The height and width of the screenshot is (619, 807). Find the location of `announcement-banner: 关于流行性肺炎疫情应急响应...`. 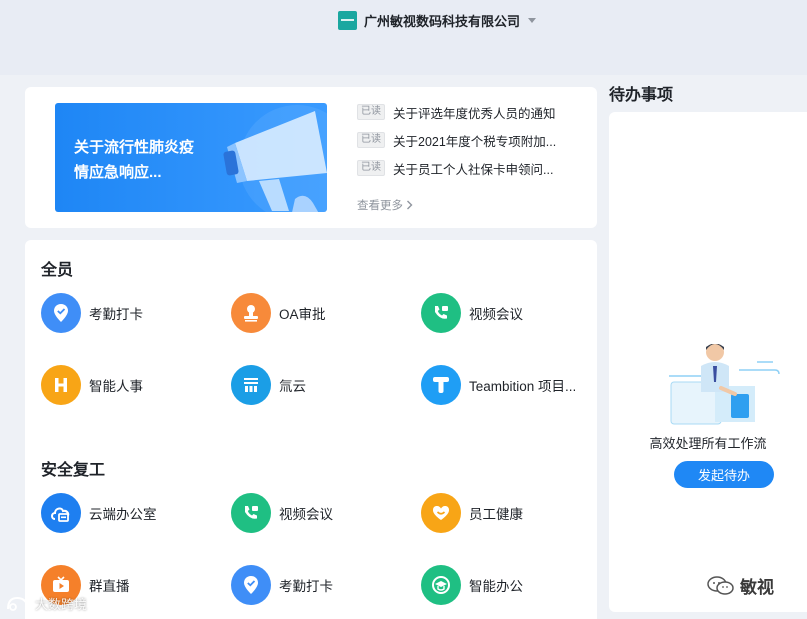

announcement-banner: 关于流行性肺炎疫情应急响应... is located at coordinates (191, 157).